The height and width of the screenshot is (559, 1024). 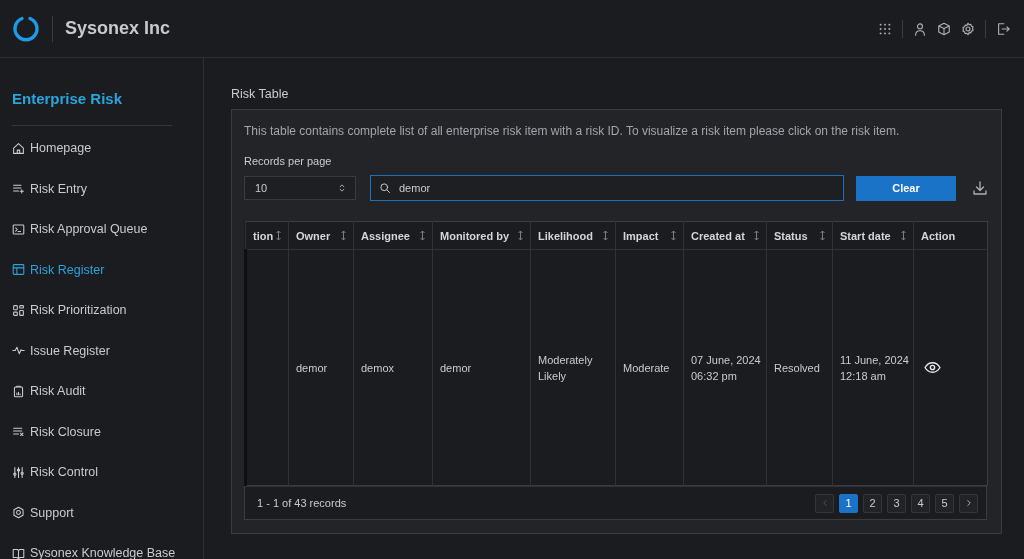 I want to click on sidebar-item: Risk Audit, so click(x=49, y=391).